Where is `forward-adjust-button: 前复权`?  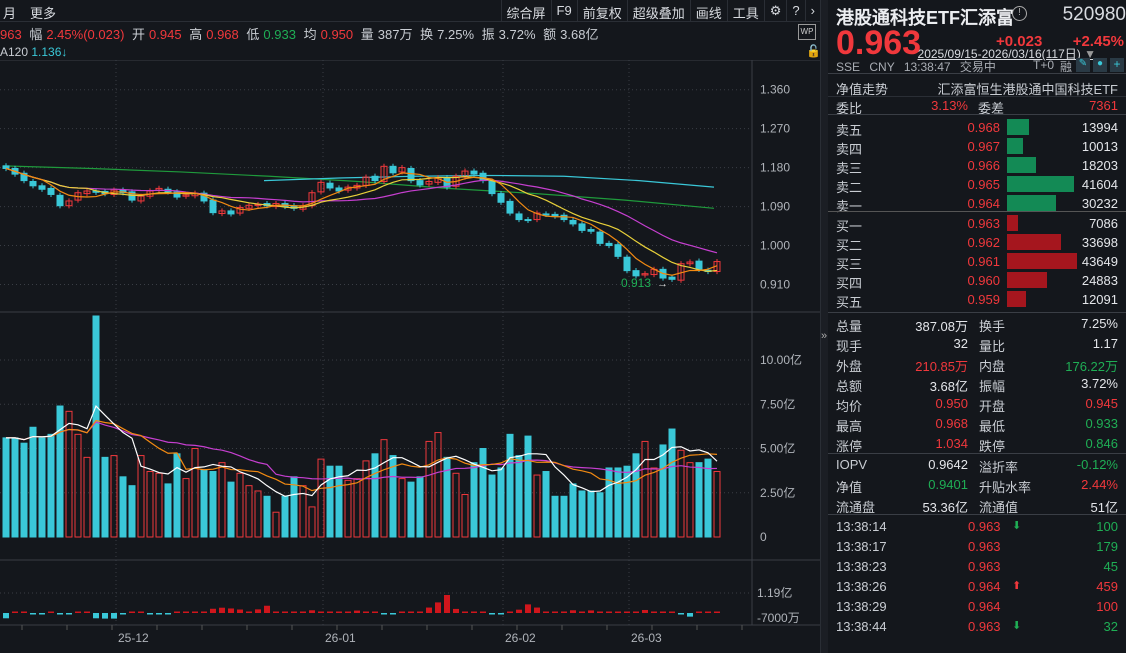
forward-adjust-button: 前复权 is located at coordinates (601, 11).